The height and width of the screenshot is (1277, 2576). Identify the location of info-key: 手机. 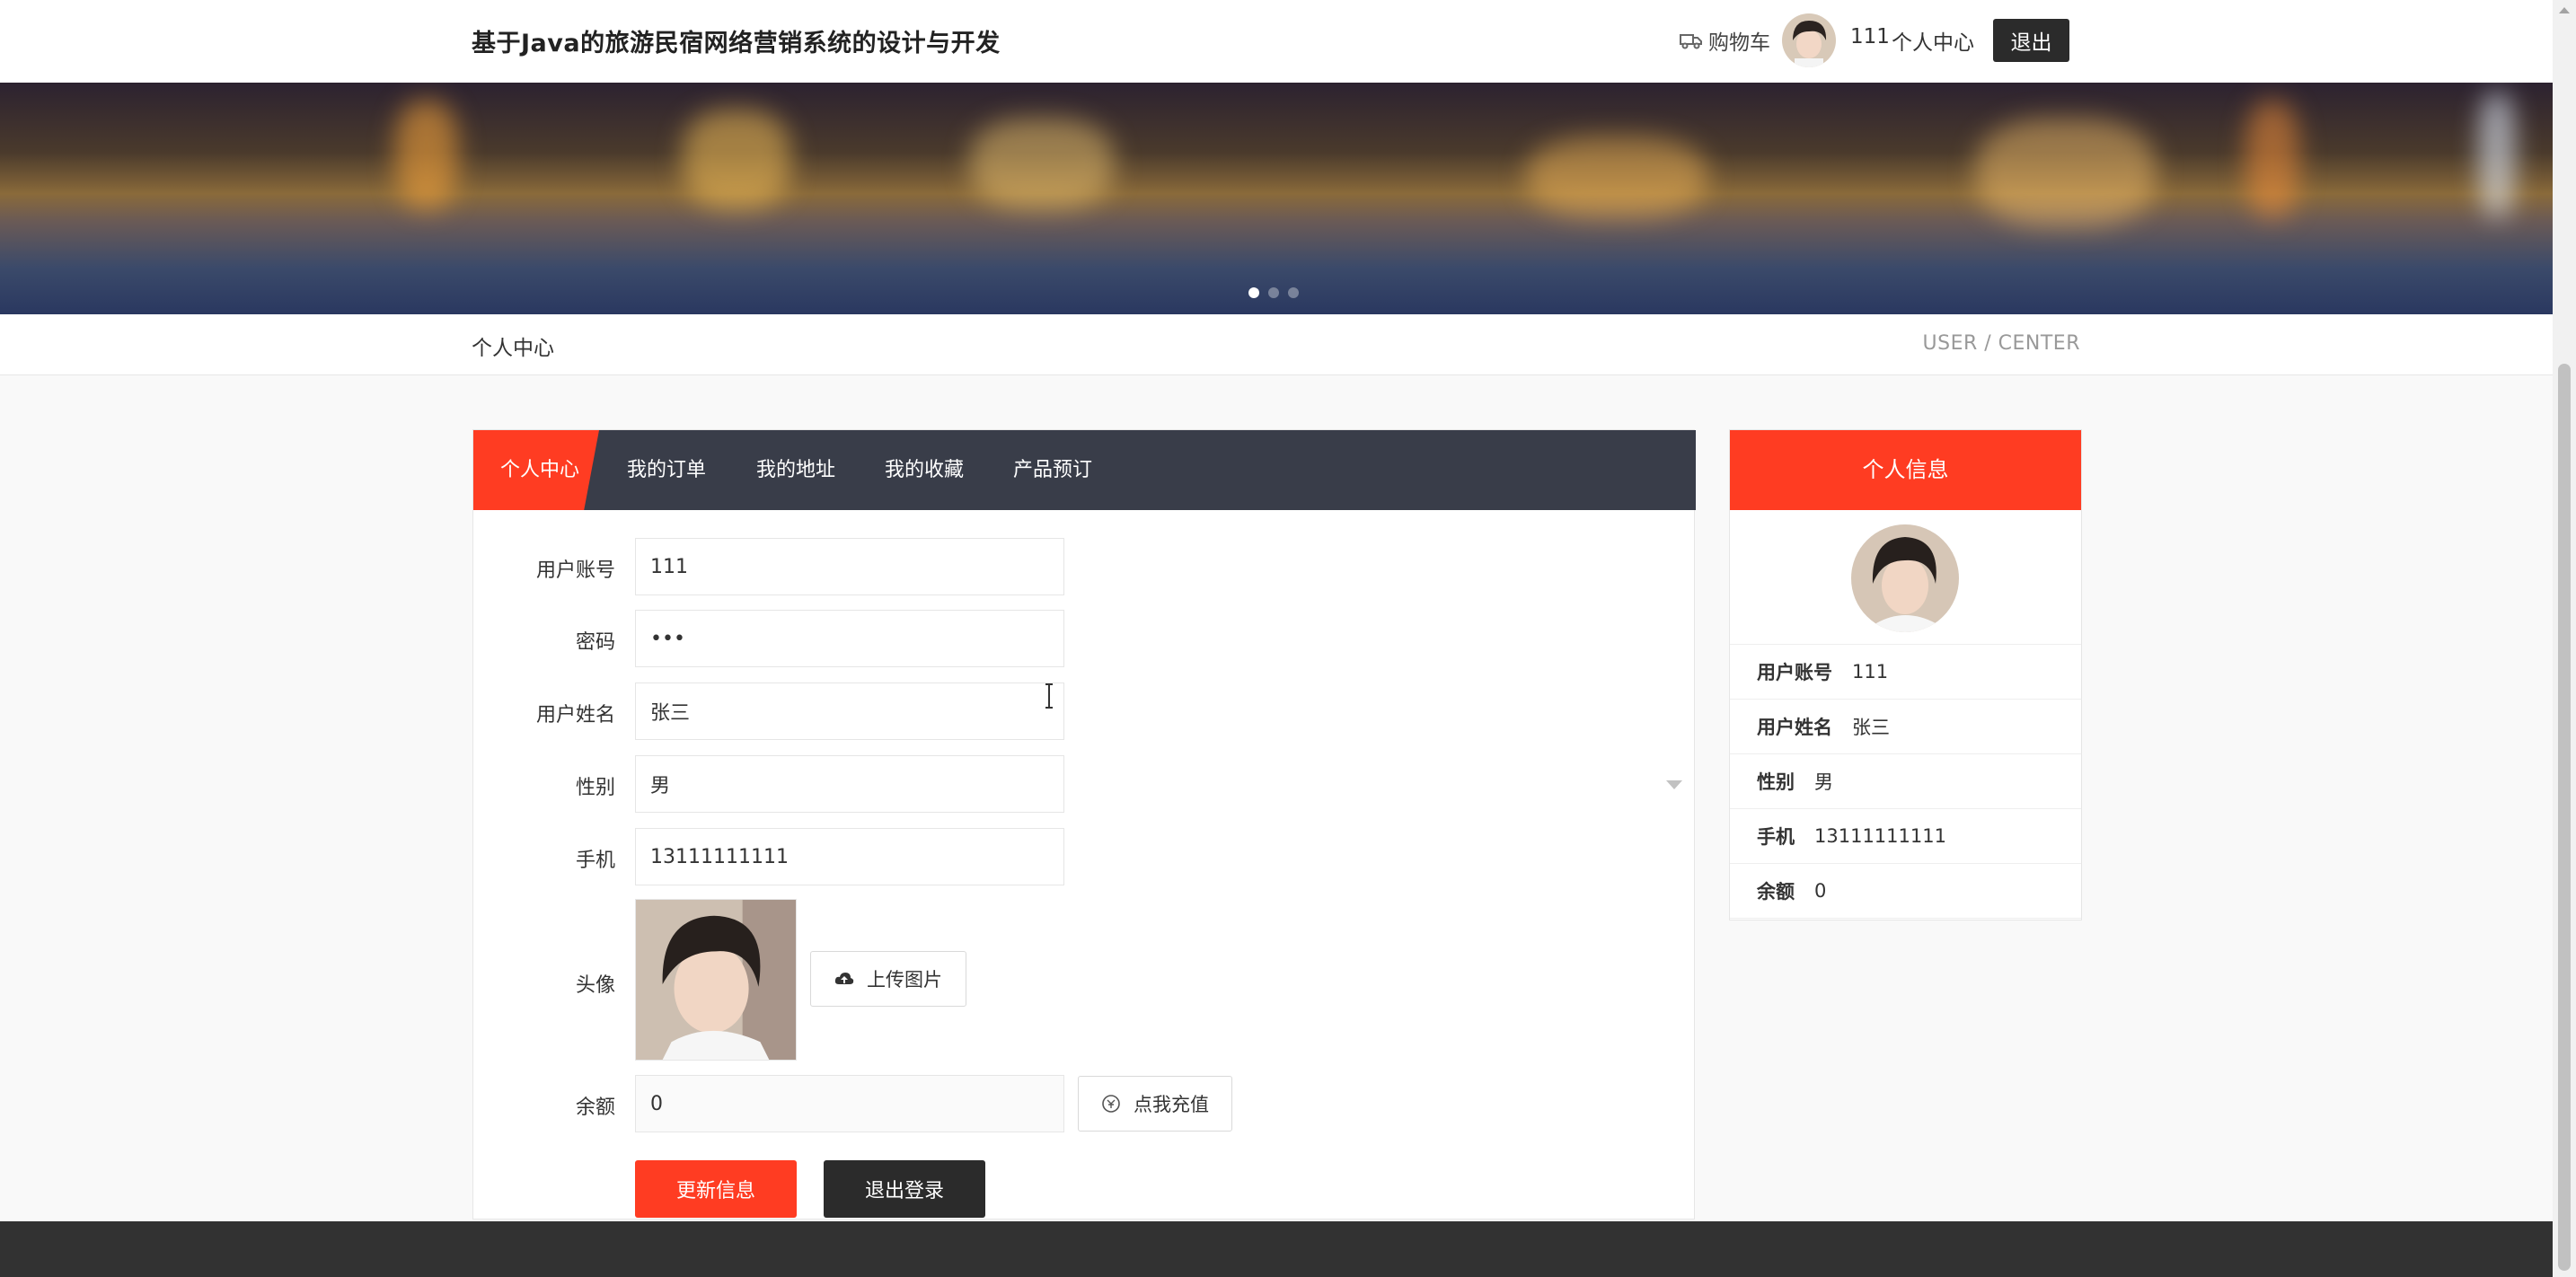
(1776, 837).